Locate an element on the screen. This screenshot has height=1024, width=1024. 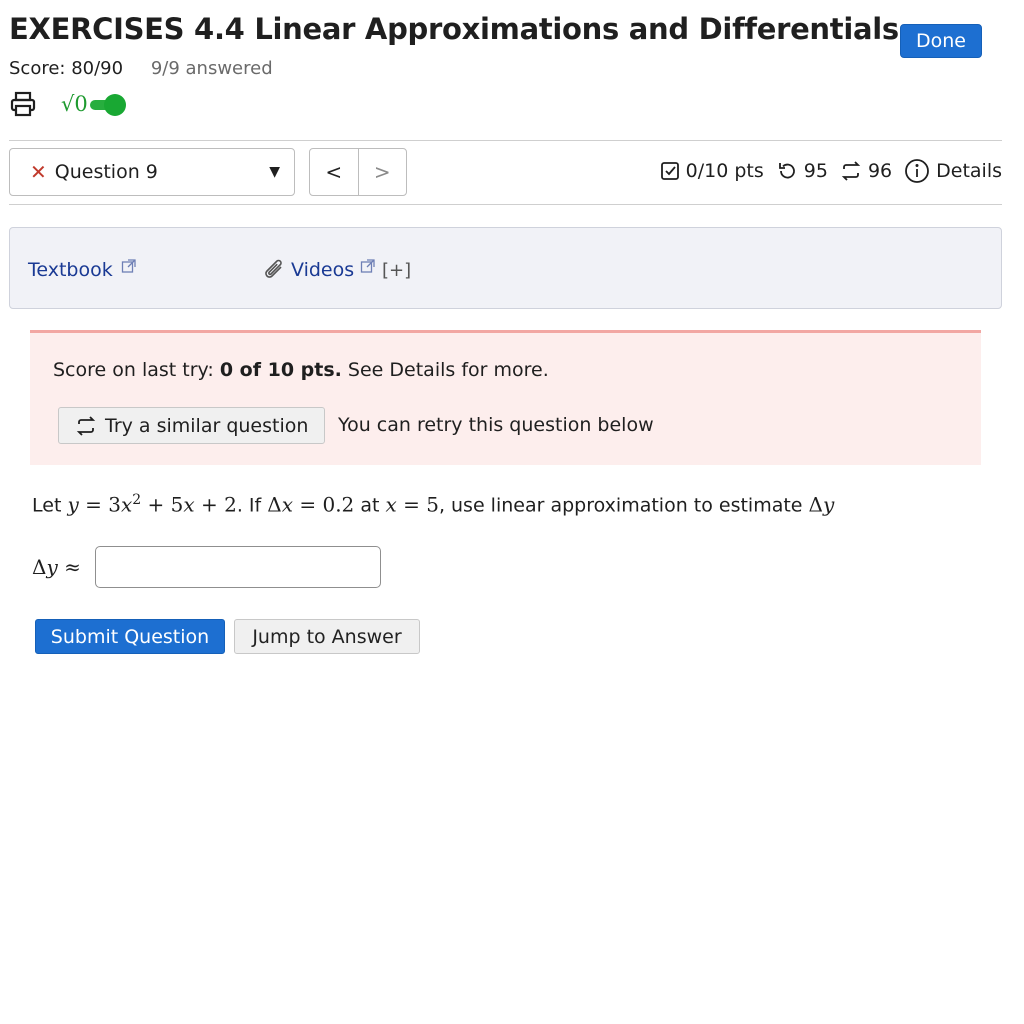
last-try-suffix: See Details for more. is located at coordinates (445, 370).